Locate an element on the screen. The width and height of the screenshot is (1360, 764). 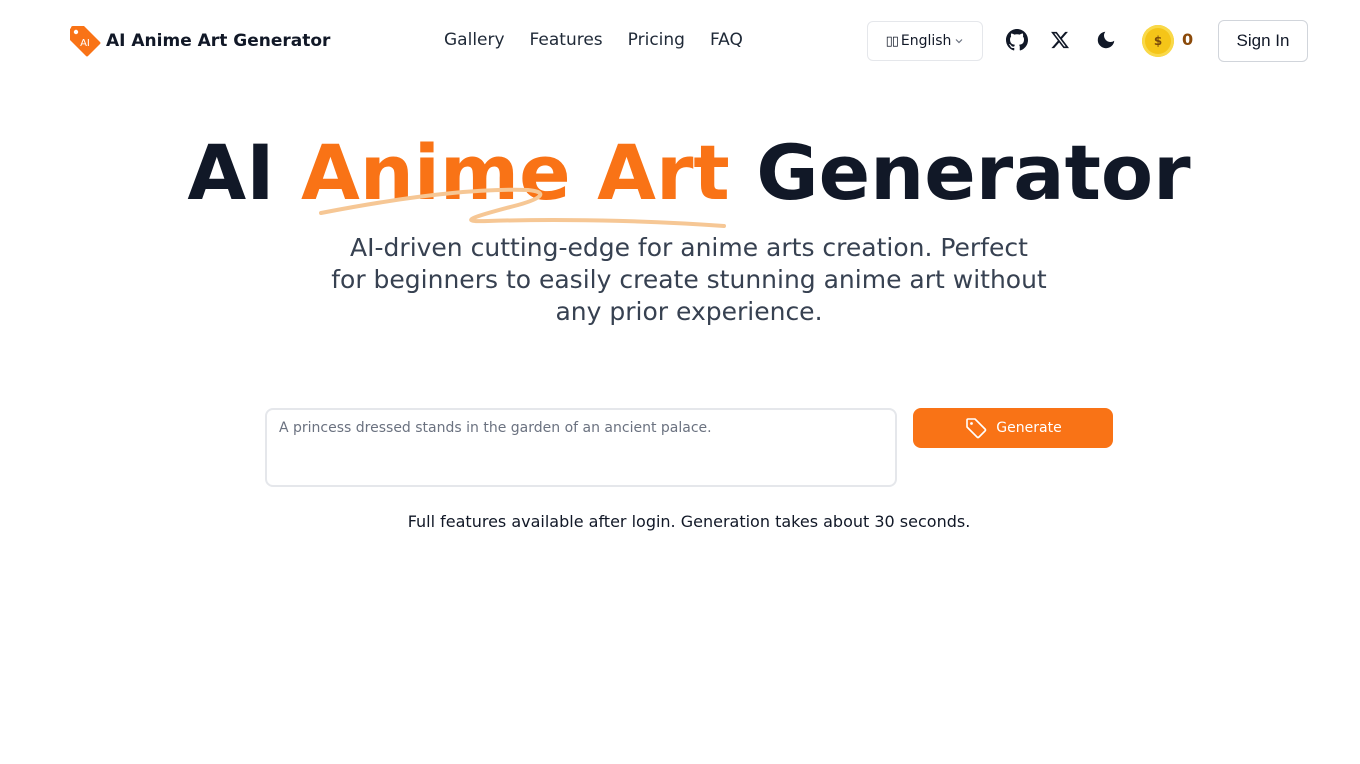
flag-icon: ▯▯ is located at coordinates (892, 41).